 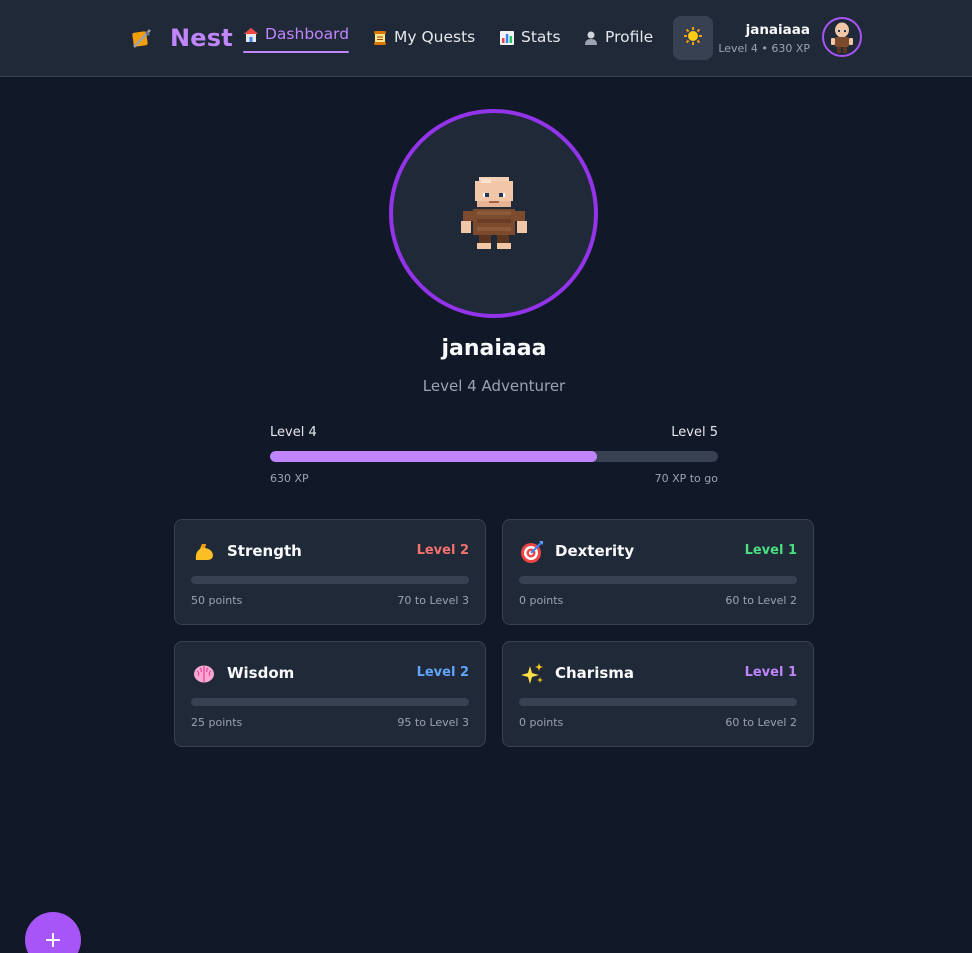 What do you see at coordinates (201, 38) in the screenshot?
I see `app-logo-text: Nest` at bounding box center [201, 38].